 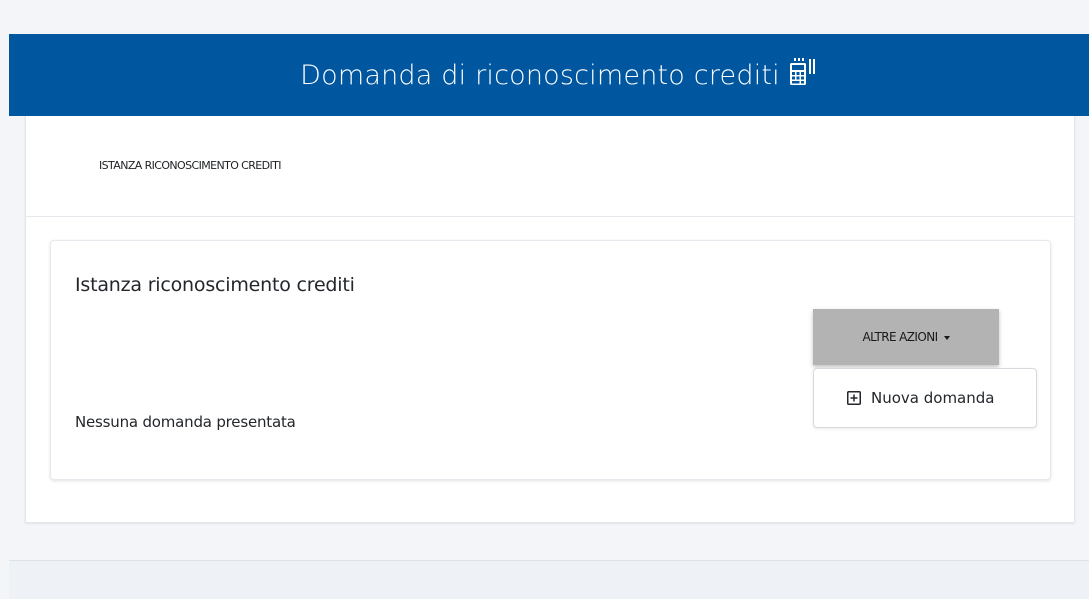 I want to click on menu-item-label: Nuova domanda, so click(x=933, y=398).